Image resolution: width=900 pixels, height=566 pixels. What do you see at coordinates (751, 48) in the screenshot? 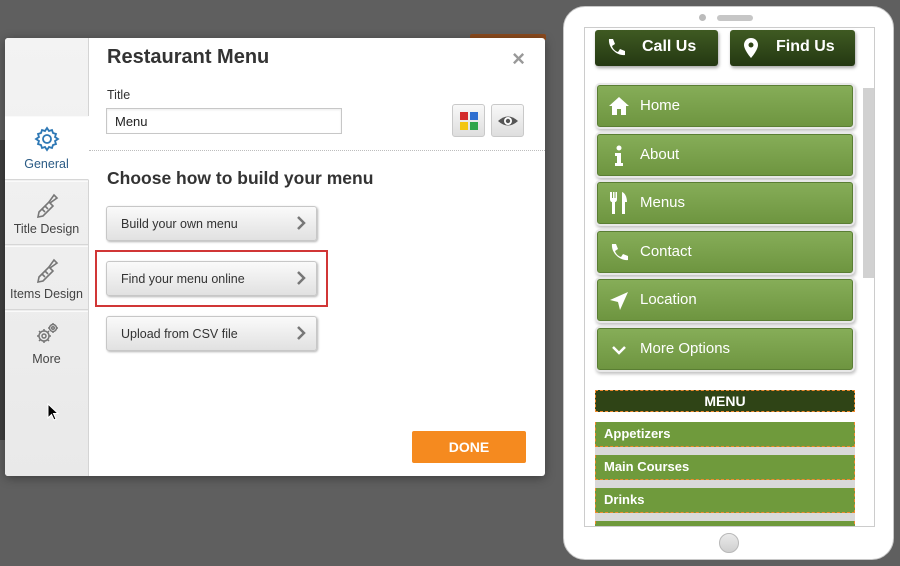
I see `map-pin-icon` at bounding box center [751, 48].